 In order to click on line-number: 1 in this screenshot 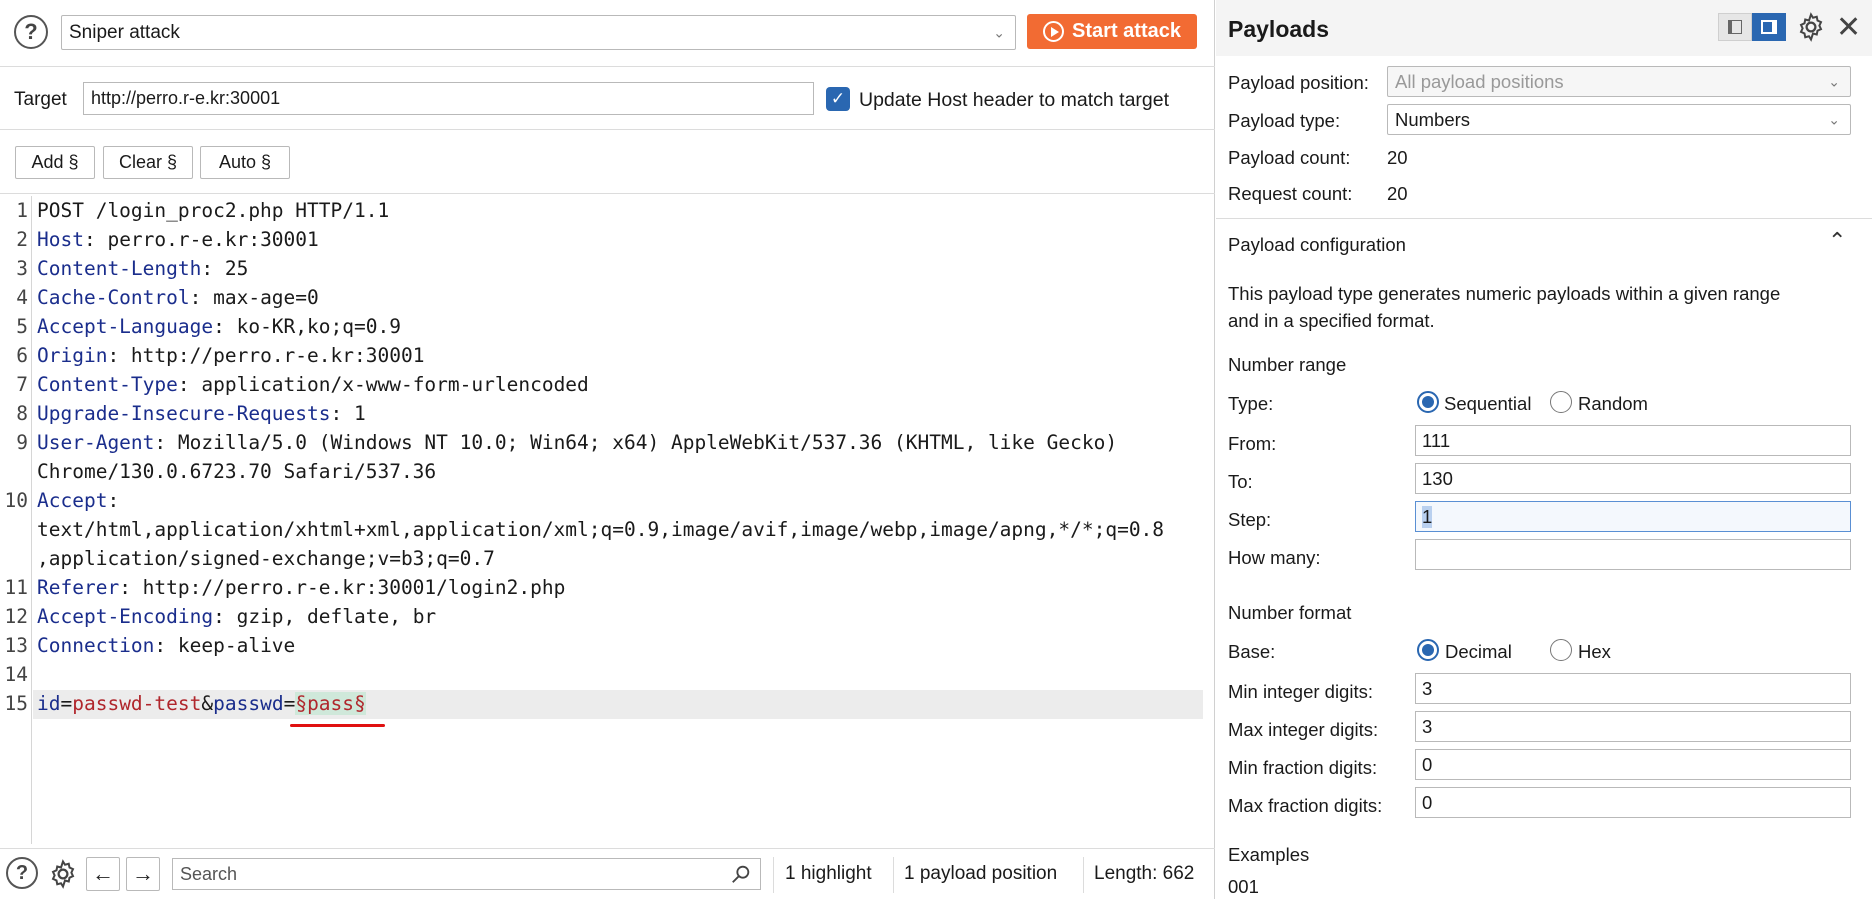, I will do `click(22, 210)`.